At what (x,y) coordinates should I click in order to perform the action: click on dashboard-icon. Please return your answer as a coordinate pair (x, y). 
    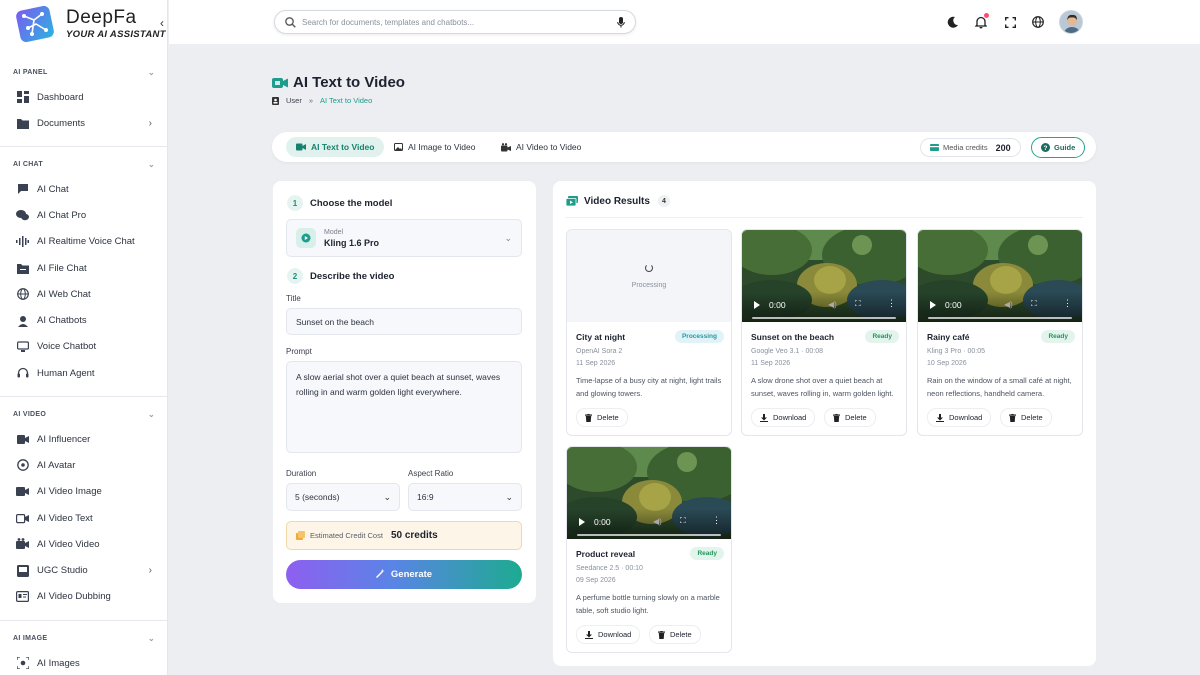
    Looking at the image, I should click on (22, 97).